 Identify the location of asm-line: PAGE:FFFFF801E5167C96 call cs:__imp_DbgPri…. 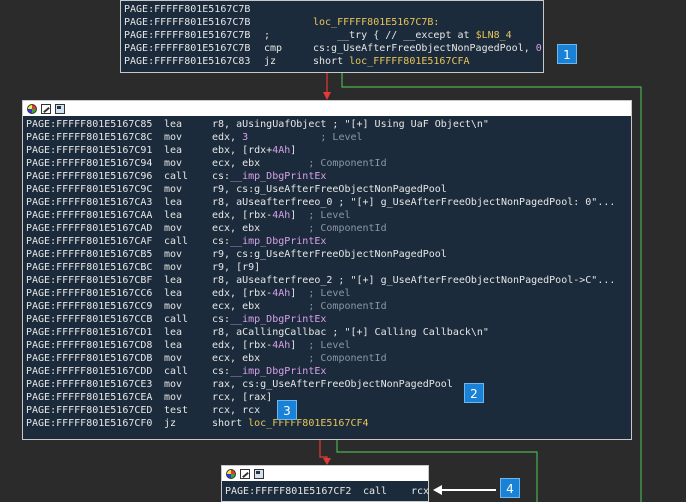
(176, 176).